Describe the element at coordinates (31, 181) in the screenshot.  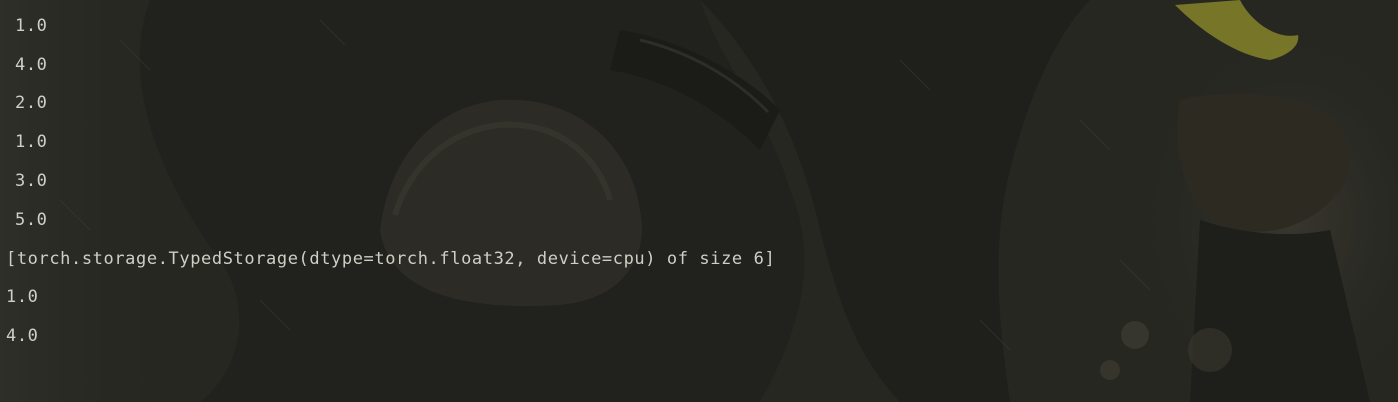
I see `output-line: 3.0` at that location.